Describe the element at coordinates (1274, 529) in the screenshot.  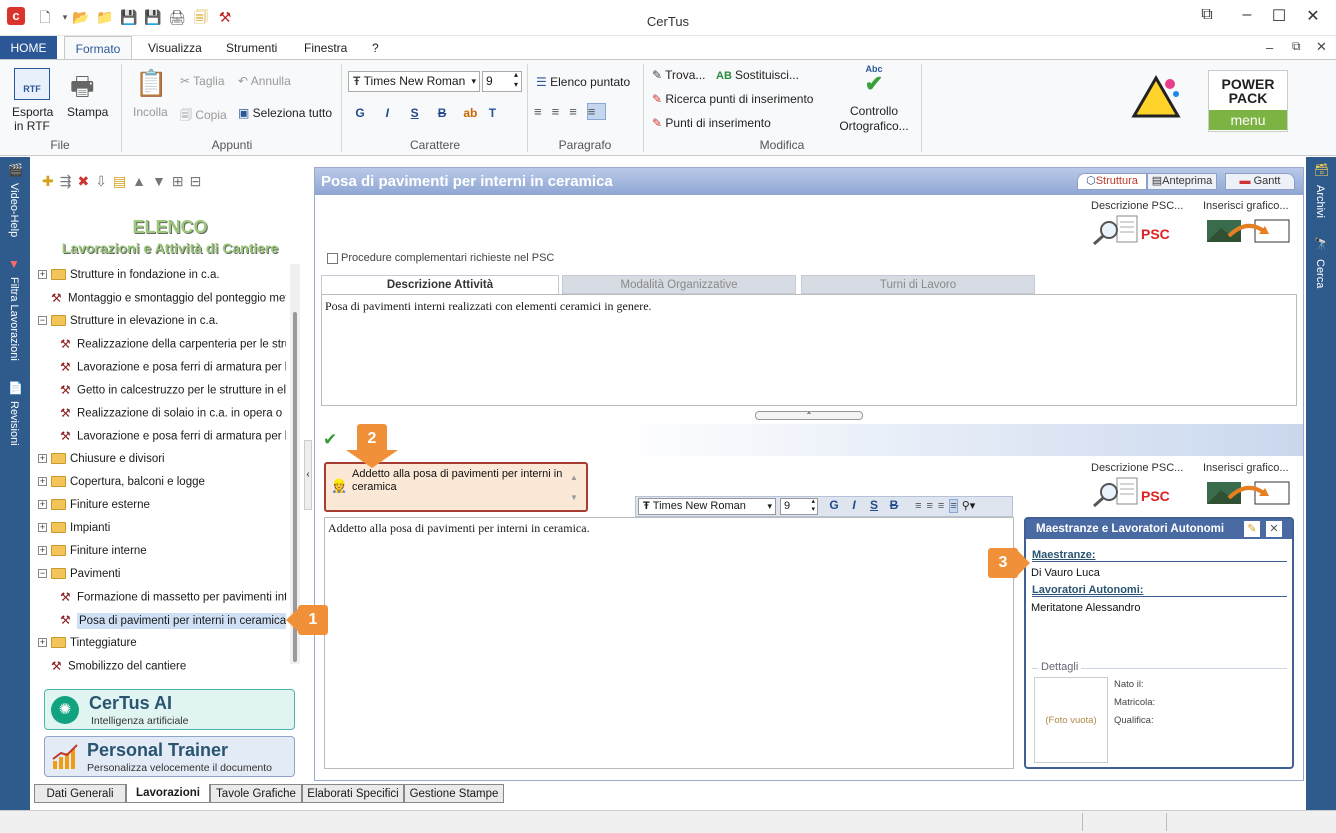
I see `remove-worker-icon: ✕` at that location.